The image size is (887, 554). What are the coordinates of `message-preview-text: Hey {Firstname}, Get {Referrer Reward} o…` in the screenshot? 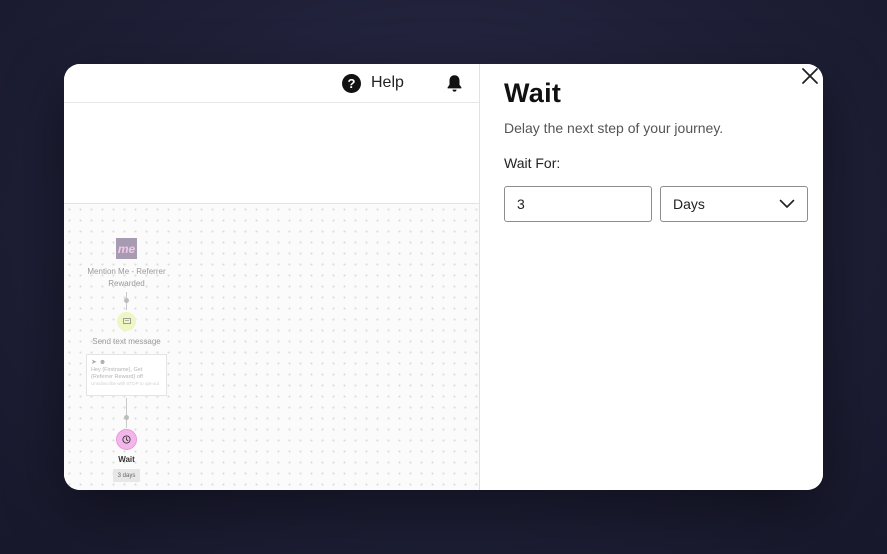 It's located at (117, 373).